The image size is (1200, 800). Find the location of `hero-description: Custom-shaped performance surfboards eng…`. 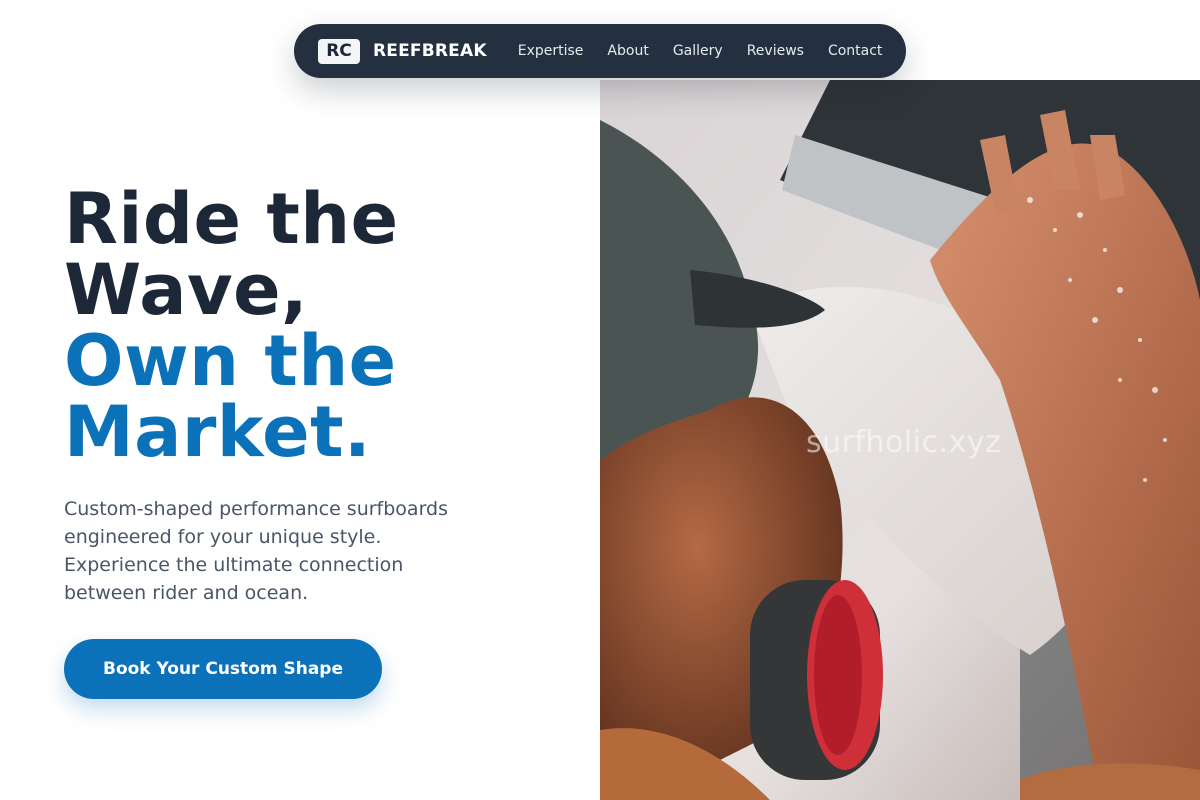

hero-description: Custom-shaped performance surfboards eng… is located at coordinates (256, 551).